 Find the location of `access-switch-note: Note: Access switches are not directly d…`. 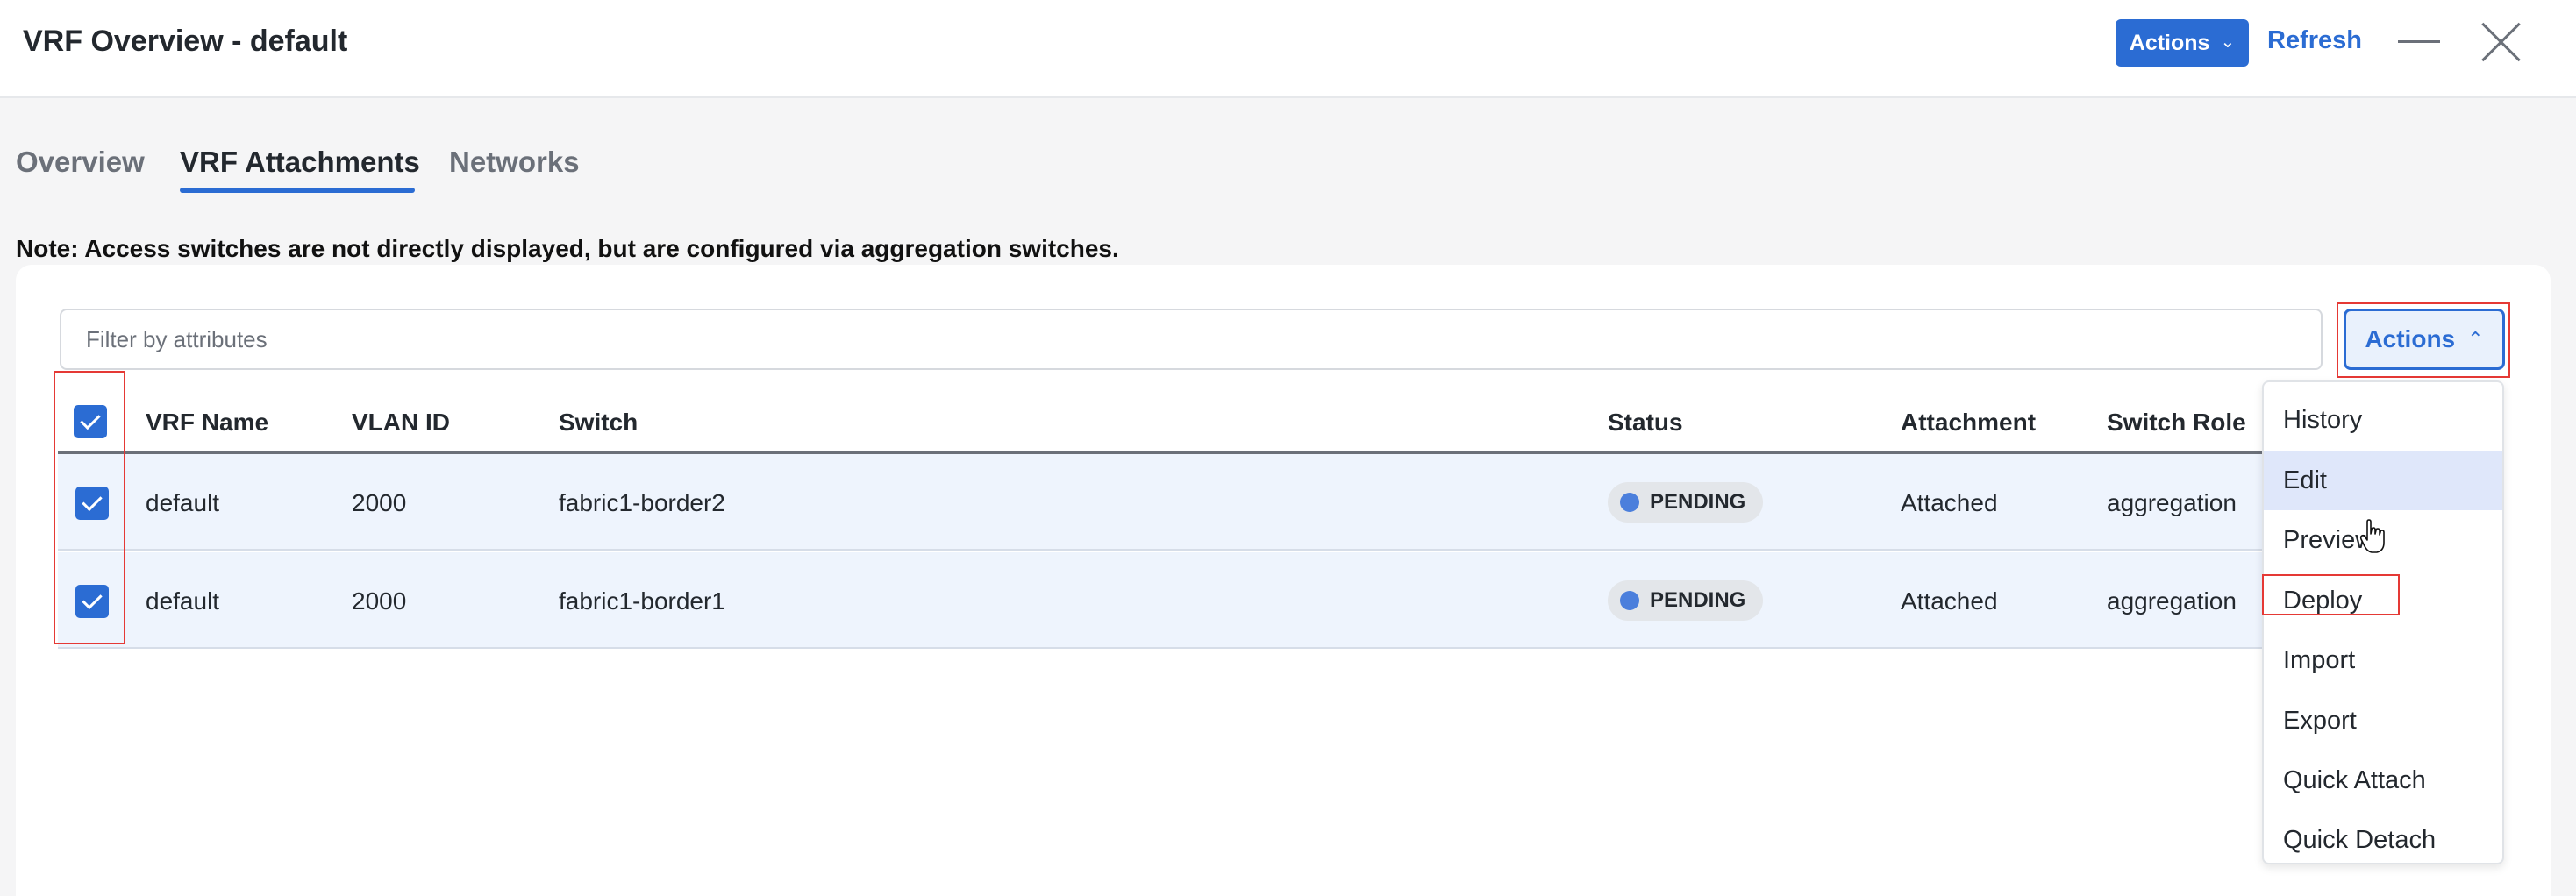

access-switch-note: Note: Access switches are not directly d… is located at coordinates (567, 248).